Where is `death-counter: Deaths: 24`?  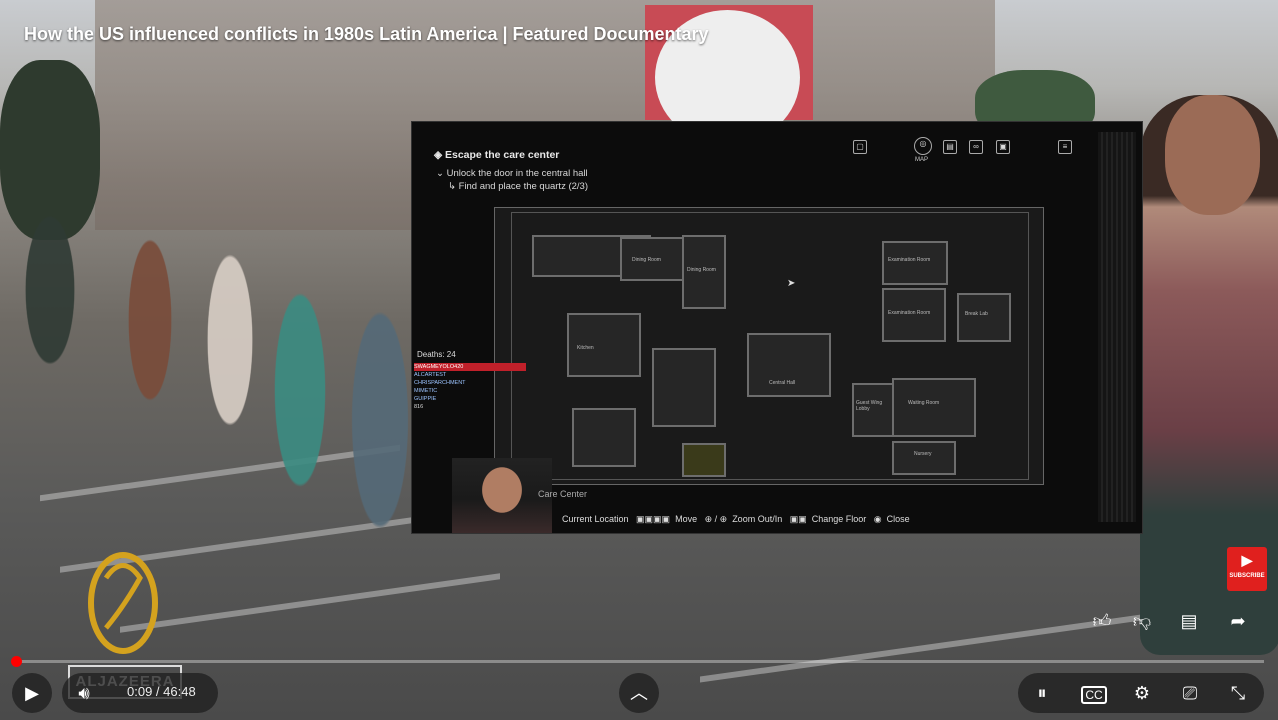
death-counter: Deaths: 24 is located at coordinates (436, 354).